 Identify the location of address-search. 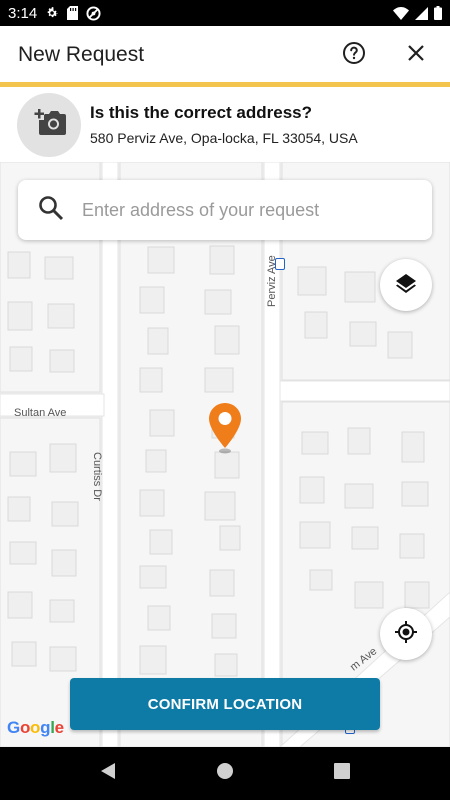
(225, 210).